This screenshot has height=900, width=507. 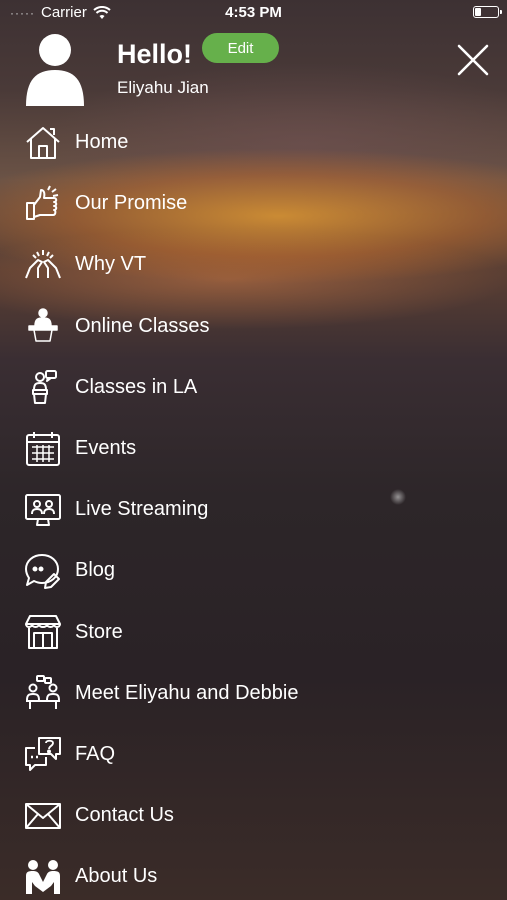 I want to click on menu-item-our-promise: Our Promise, so click(x=253, y=203).